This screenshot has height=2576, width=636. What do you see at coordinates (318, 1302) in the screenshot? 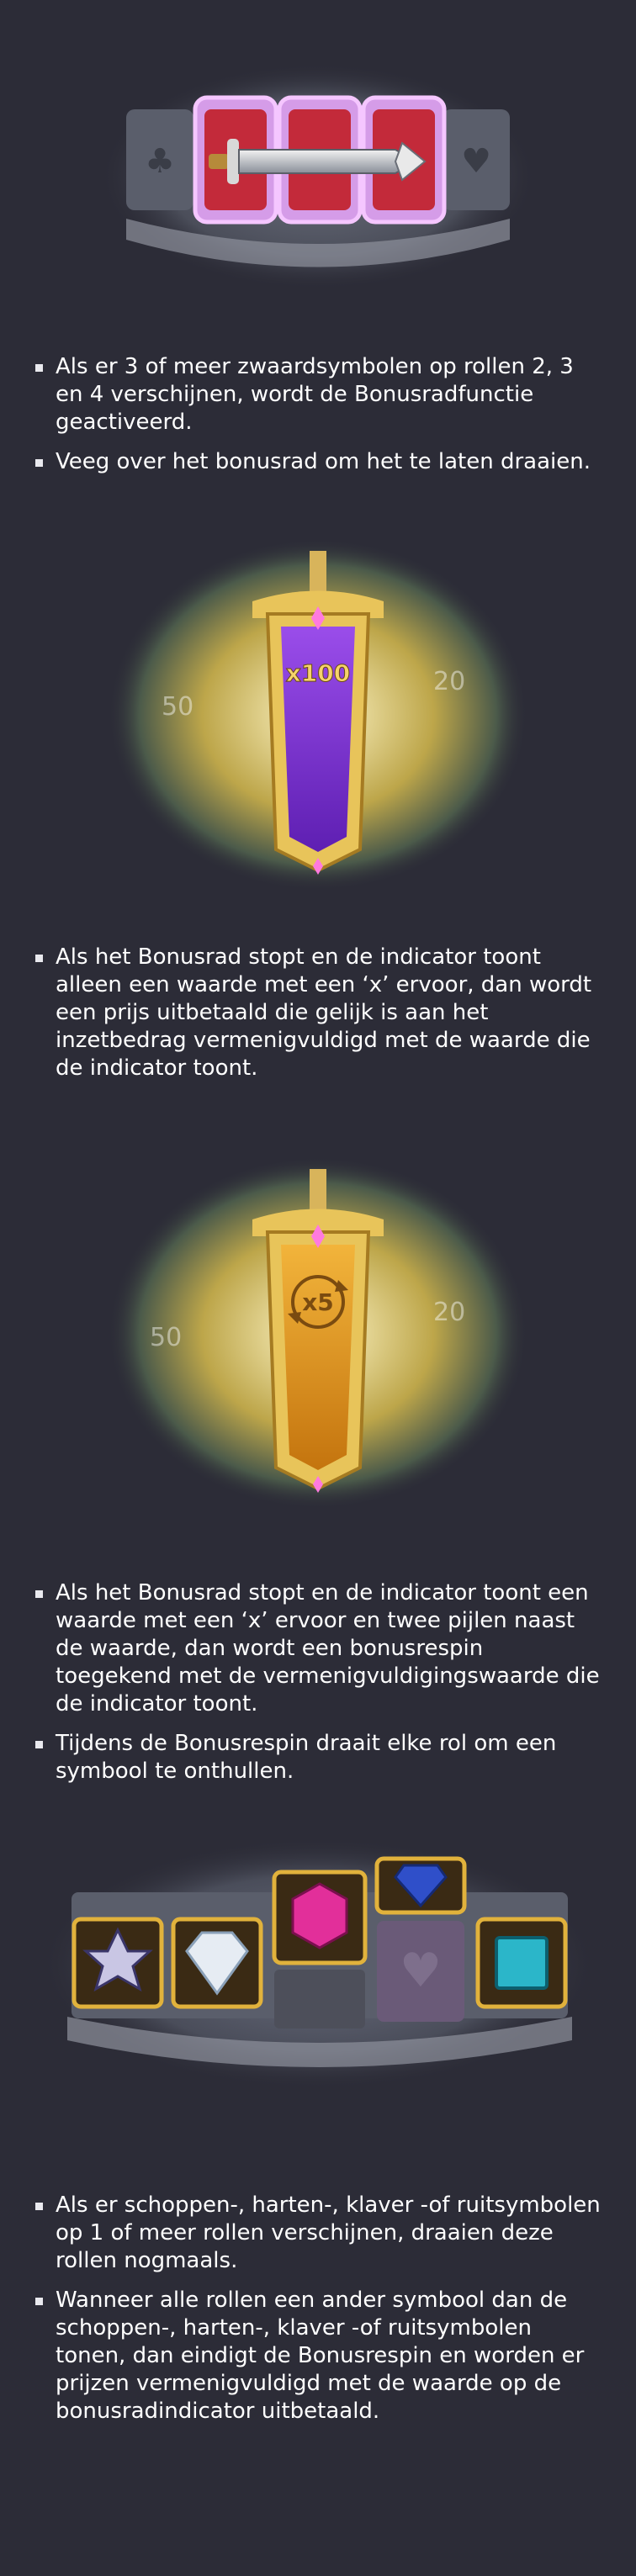
I see `indicator-value: x5` at bounding box center [318, 1302].